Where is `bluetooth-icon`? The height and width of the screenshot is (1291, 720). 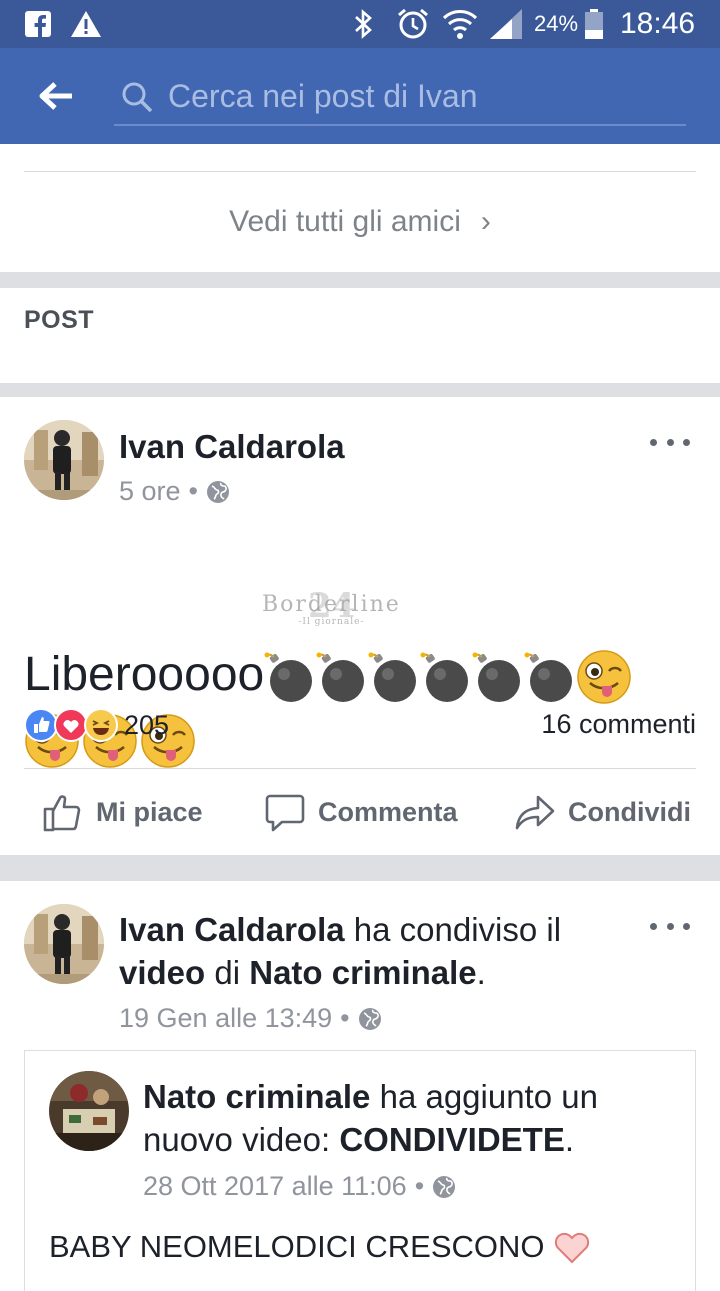
bluetooth-icon is located at coordinates (363, 24).